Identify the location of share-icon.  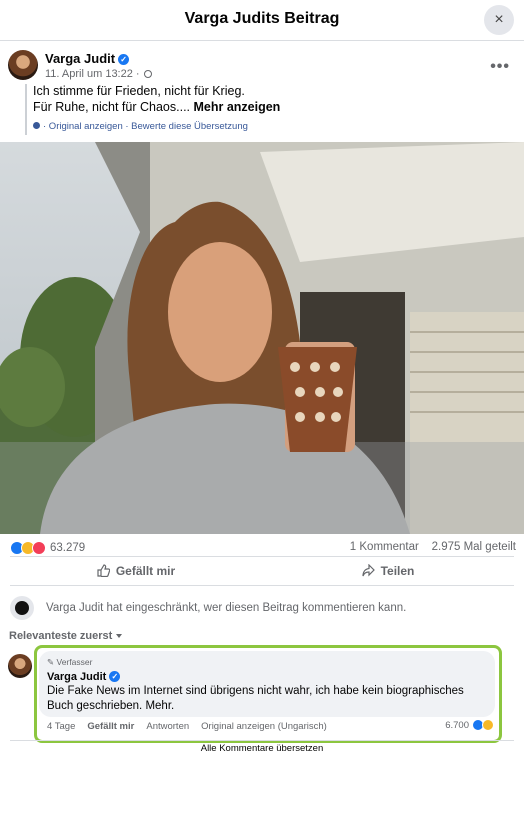
(368, 570).